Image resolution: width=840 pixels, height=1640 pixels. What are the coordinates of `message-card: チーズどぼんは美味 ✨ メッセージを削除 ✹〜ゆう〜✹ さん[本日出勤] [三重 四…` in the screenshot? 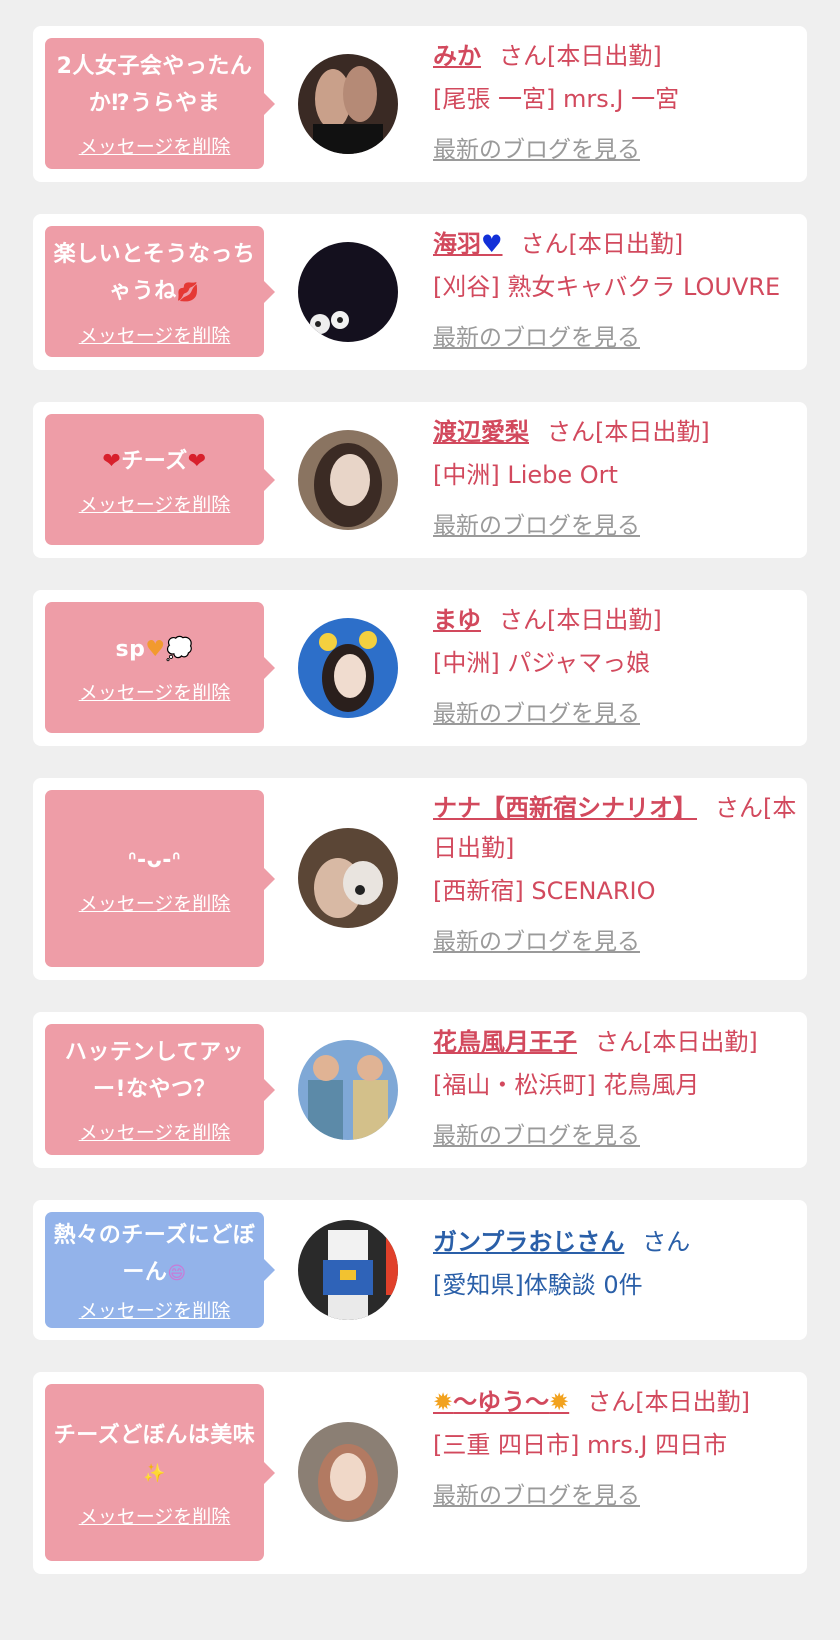 It's located at (420, 1473).